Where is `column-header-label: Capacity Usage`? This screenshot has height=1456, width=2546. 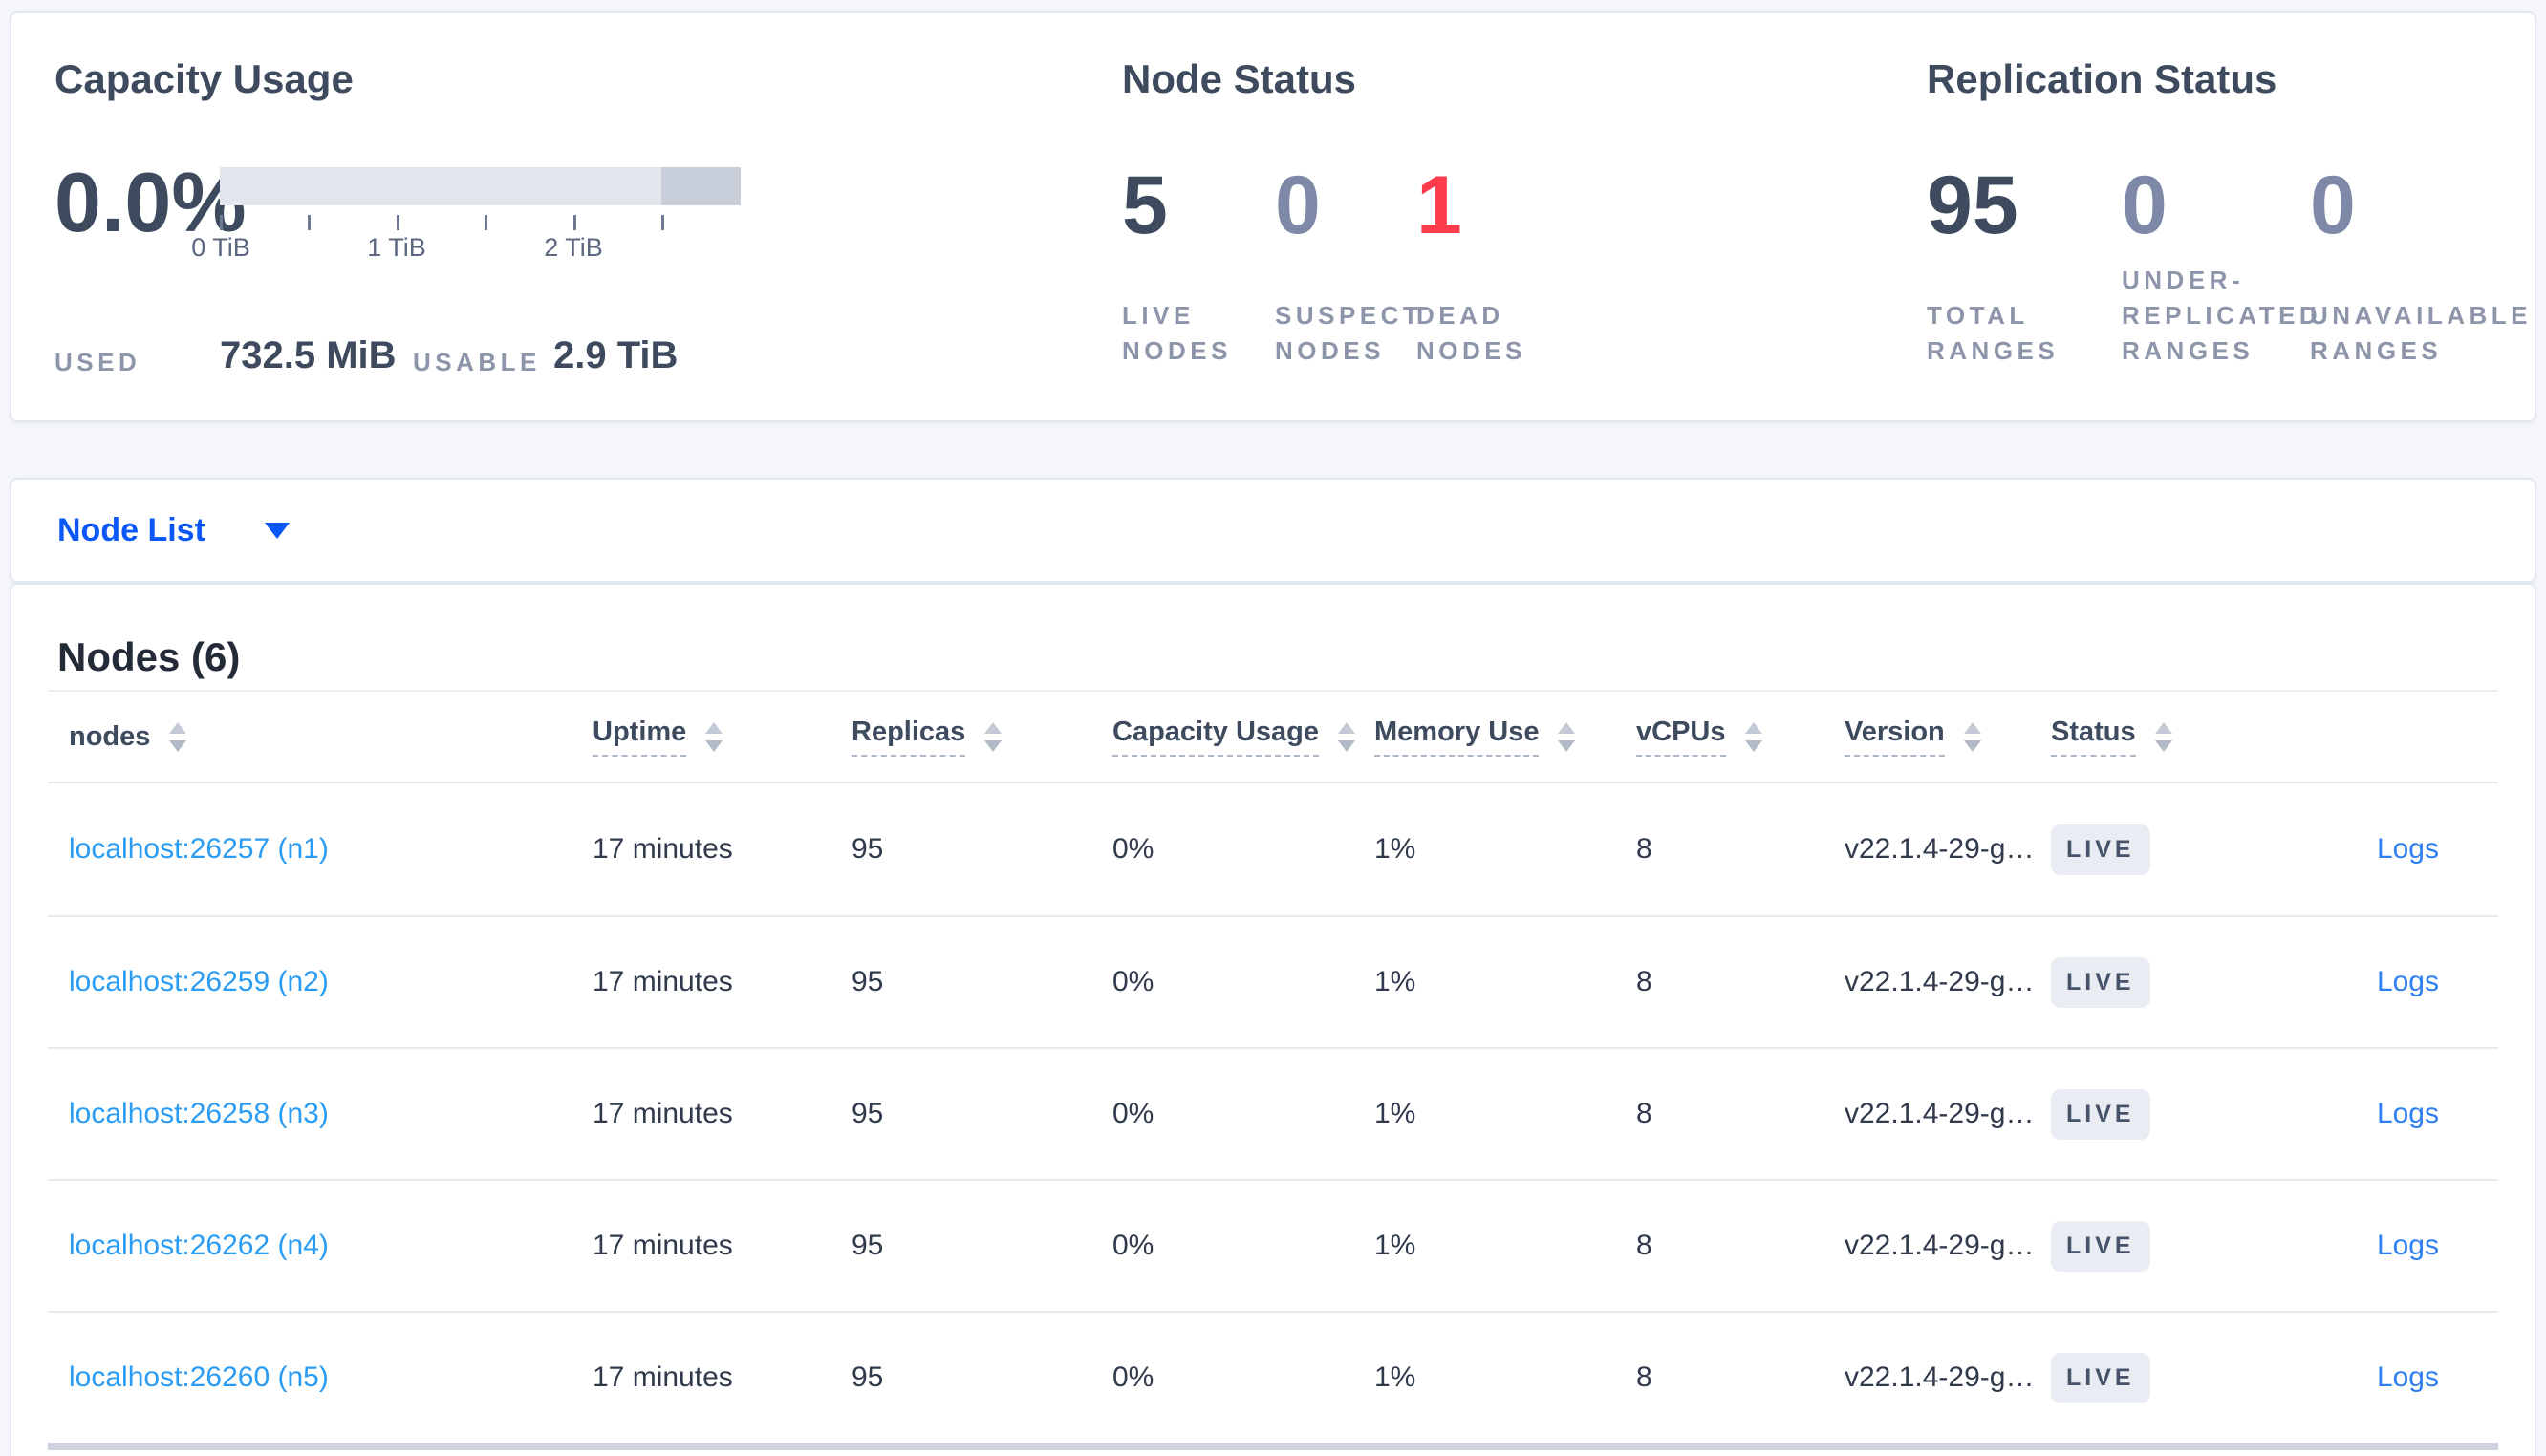 column-header-label: Capacity Usage is located at coordinates (1215, 737).